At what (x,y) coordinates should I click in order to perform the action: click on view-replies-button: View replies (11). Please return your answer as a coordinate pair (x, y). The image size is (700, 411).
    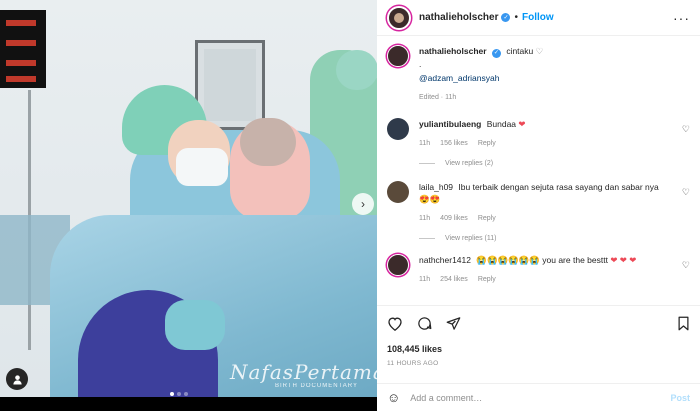
    Looking at the image, I should click on (554, 238).